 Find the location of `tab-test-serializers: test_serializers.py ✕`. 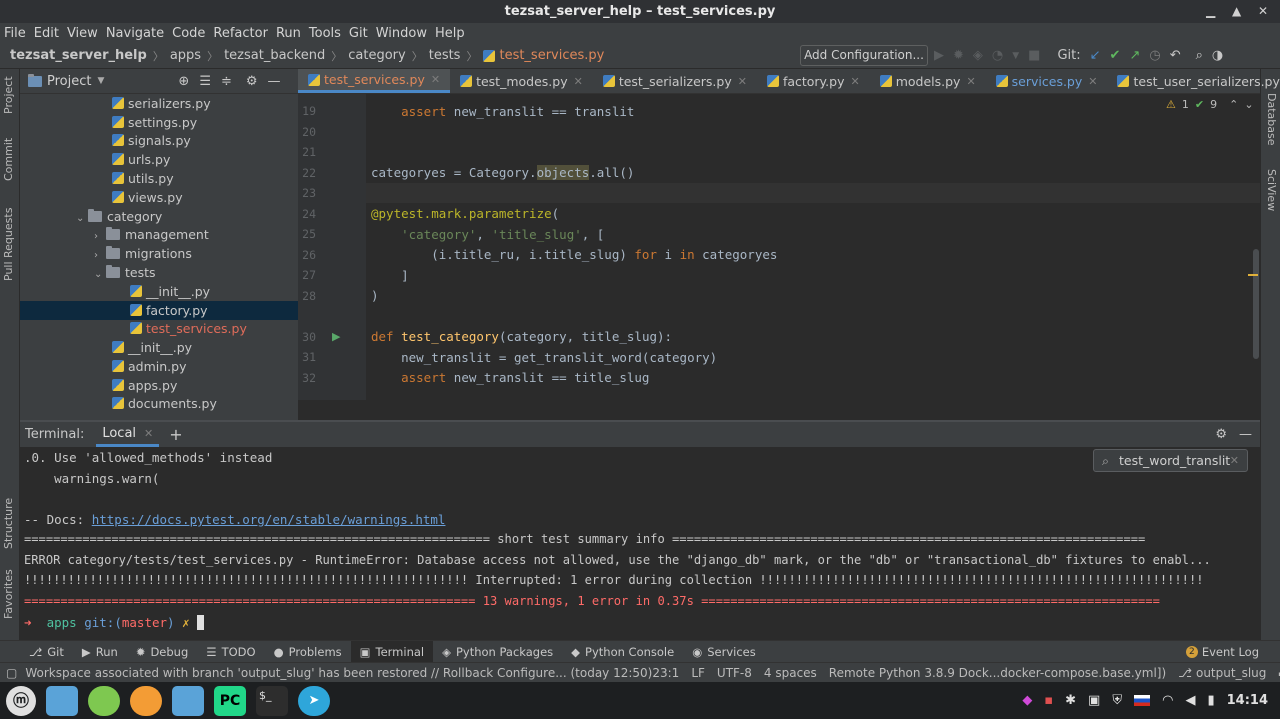

tab-test-serializers: test_serializers.py ✕ is located at coordinates (675, 81).